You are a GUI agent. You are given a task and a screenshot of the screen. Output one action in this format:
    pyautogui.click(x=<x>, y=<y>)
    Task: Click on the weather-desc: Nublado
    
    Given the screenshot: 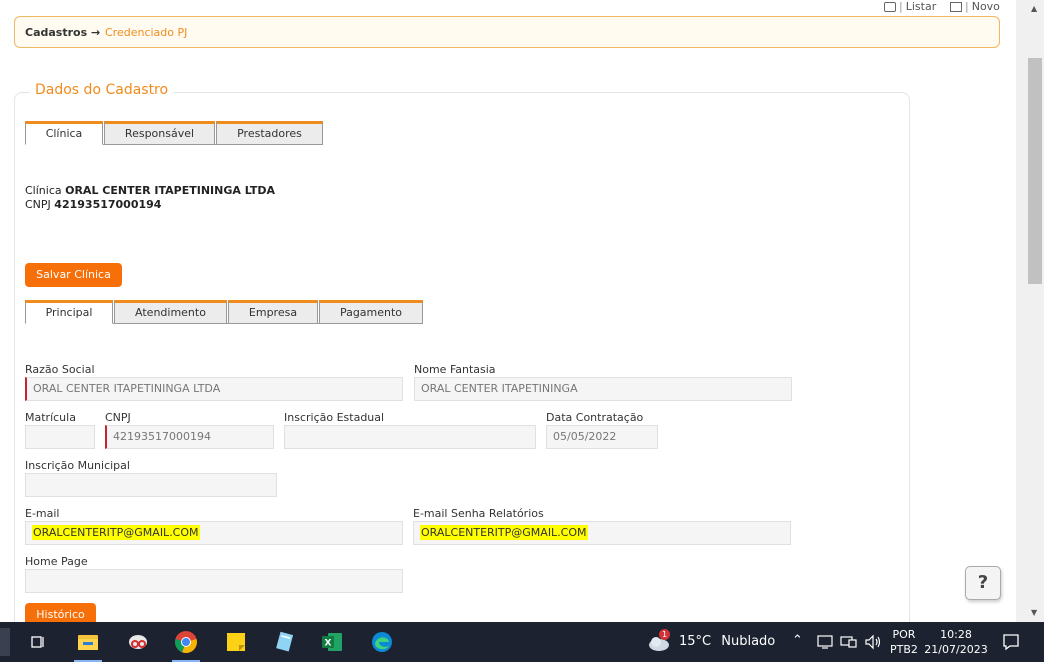 What is the action you would take?
    pyautogui.click(x=748, y=641)
    